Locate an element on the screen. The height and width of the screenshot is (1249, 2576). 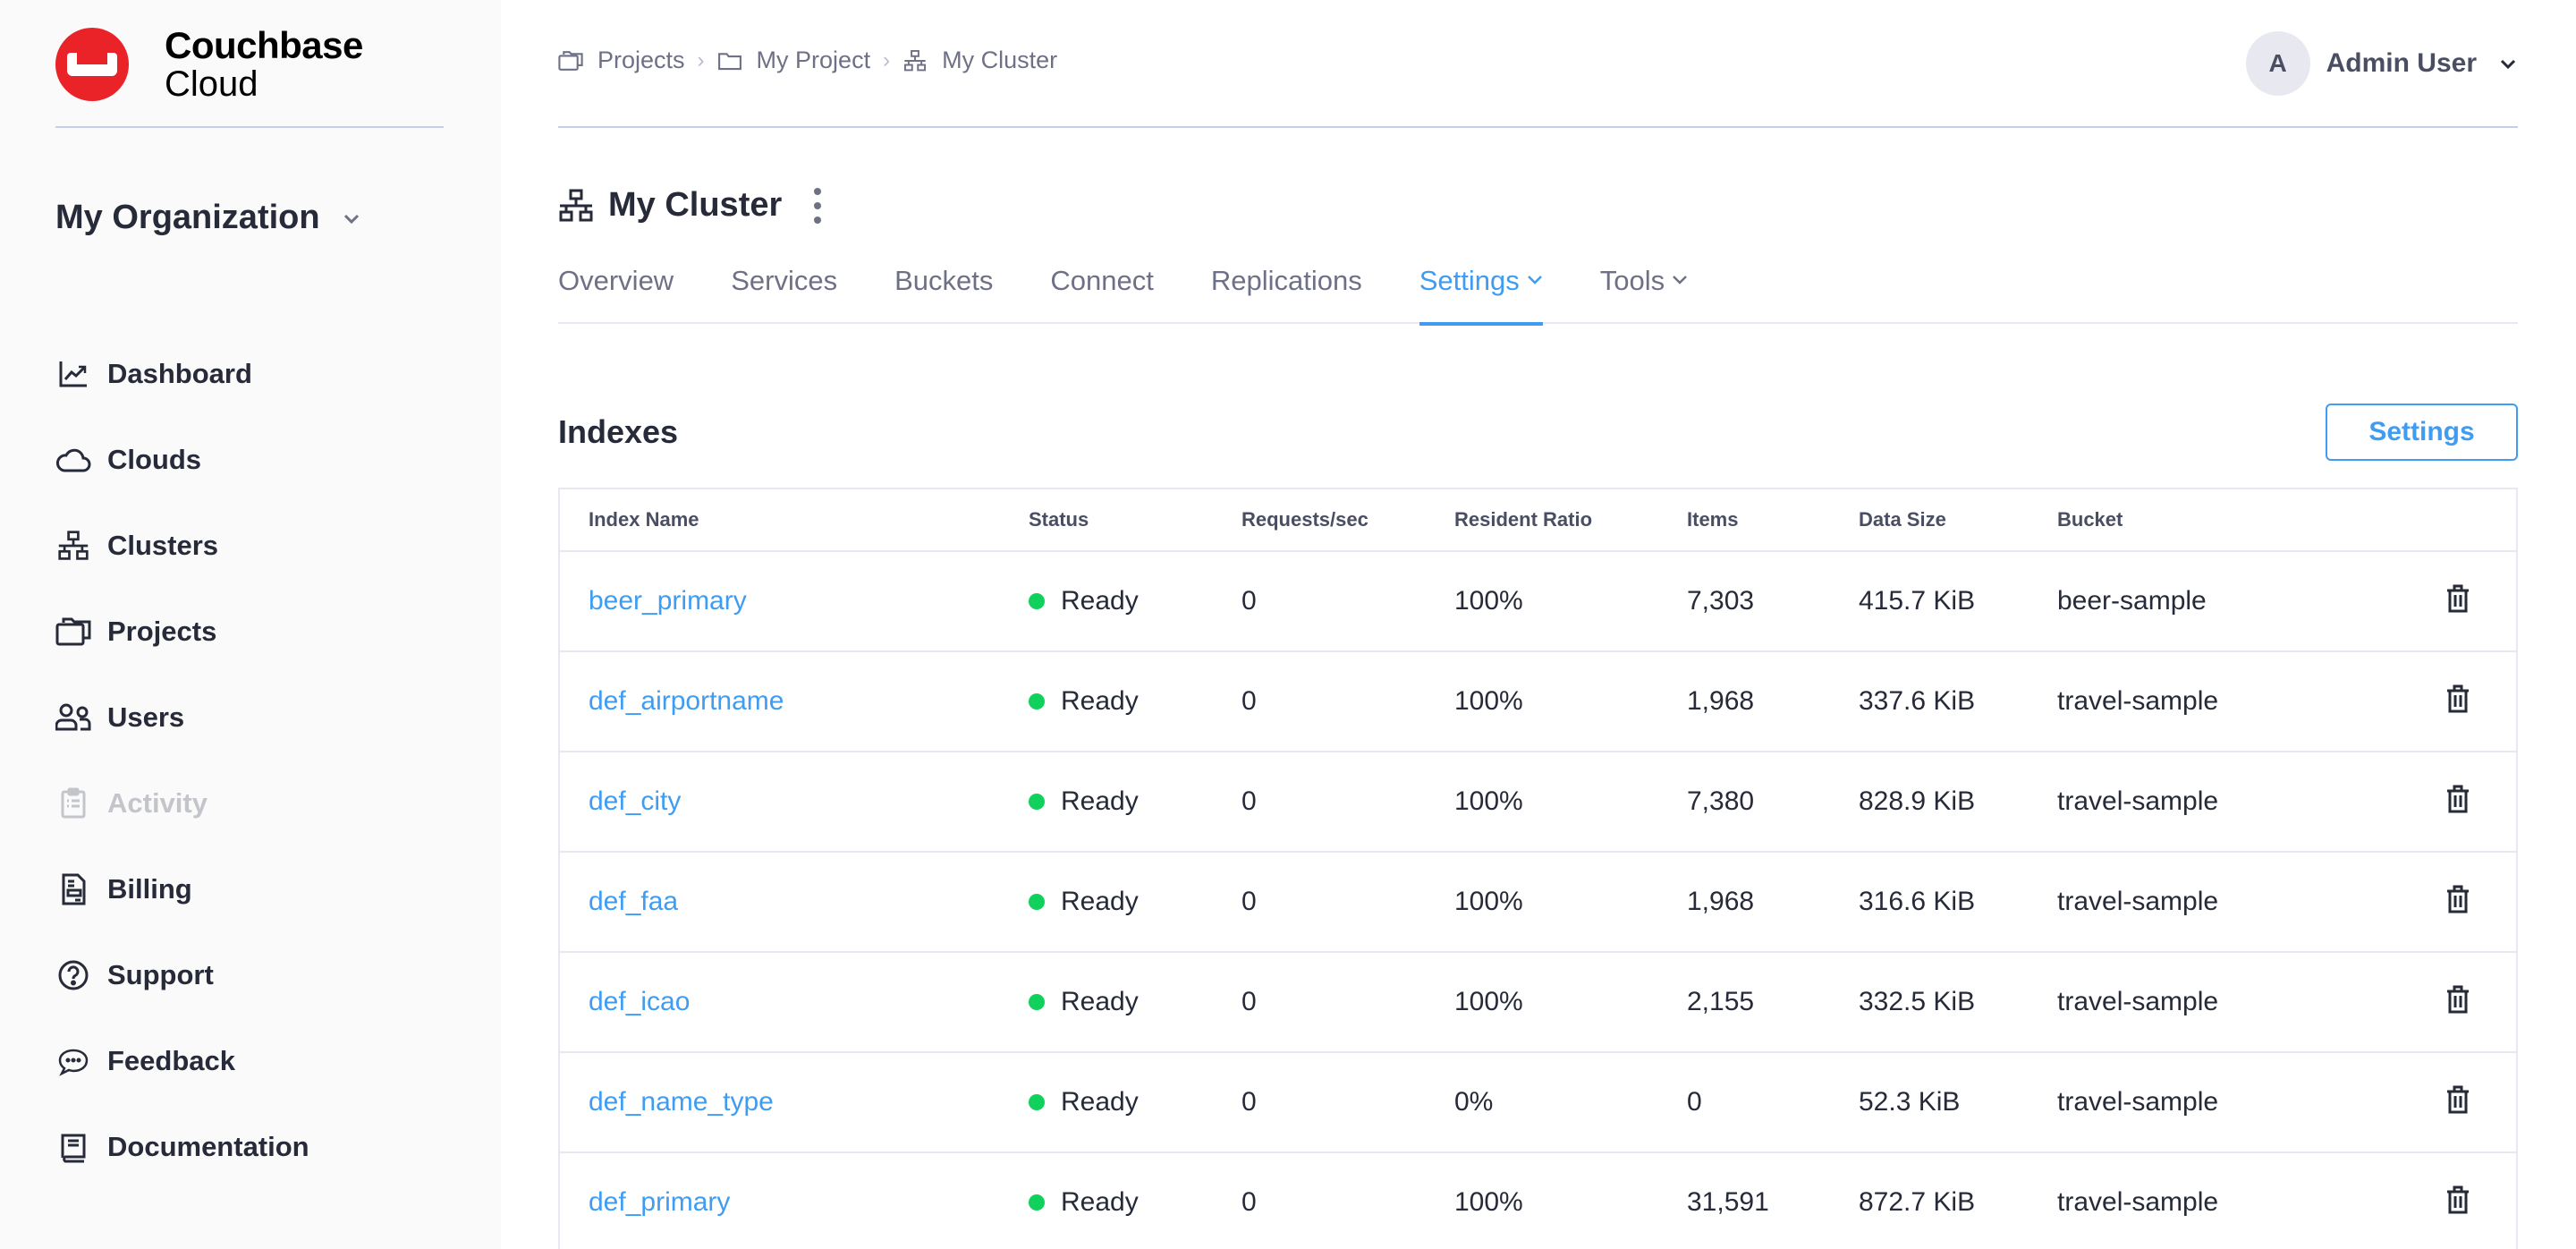
breadcrumb-label: Projects is located at coordinates (641, 60).